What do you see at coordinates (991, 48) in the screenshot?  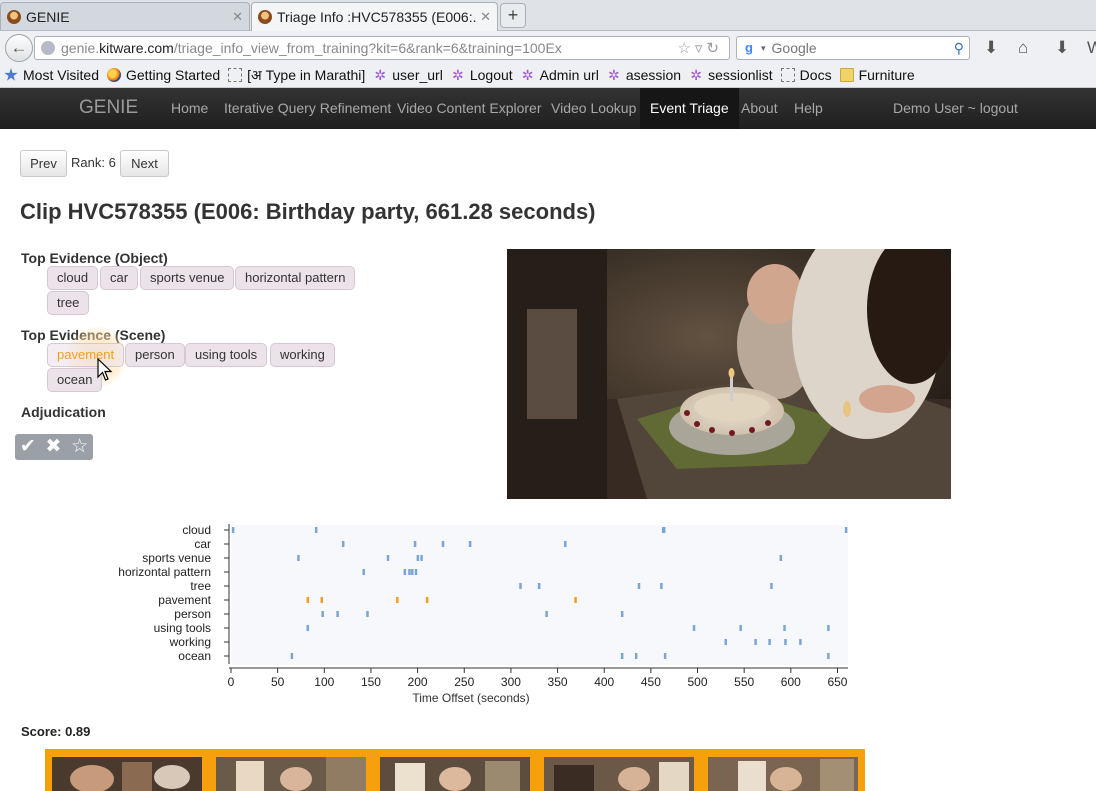 I see `download-icon: ⬇` at bounding box center [991, 48].